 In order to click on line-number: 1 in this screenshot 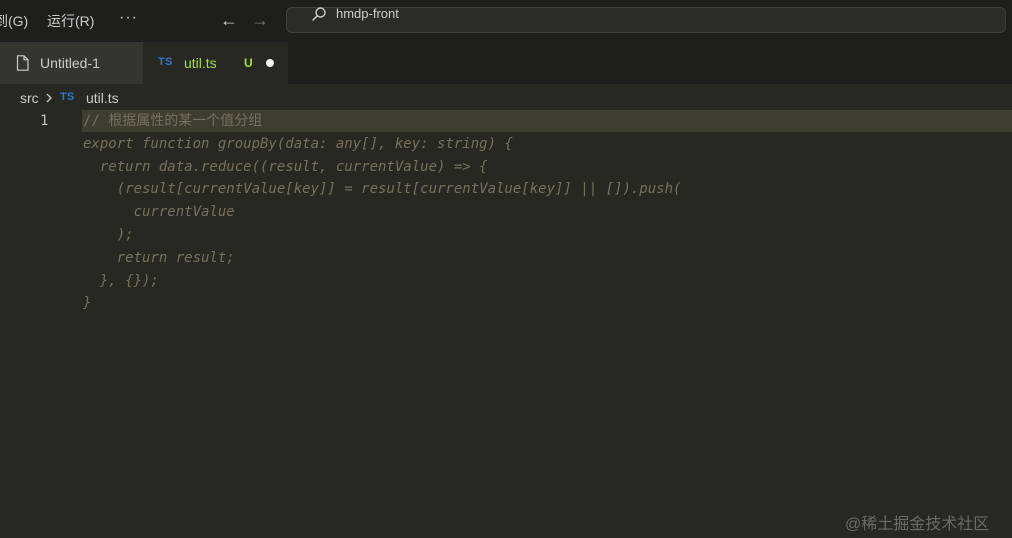, I will do `click(44, 121)`.